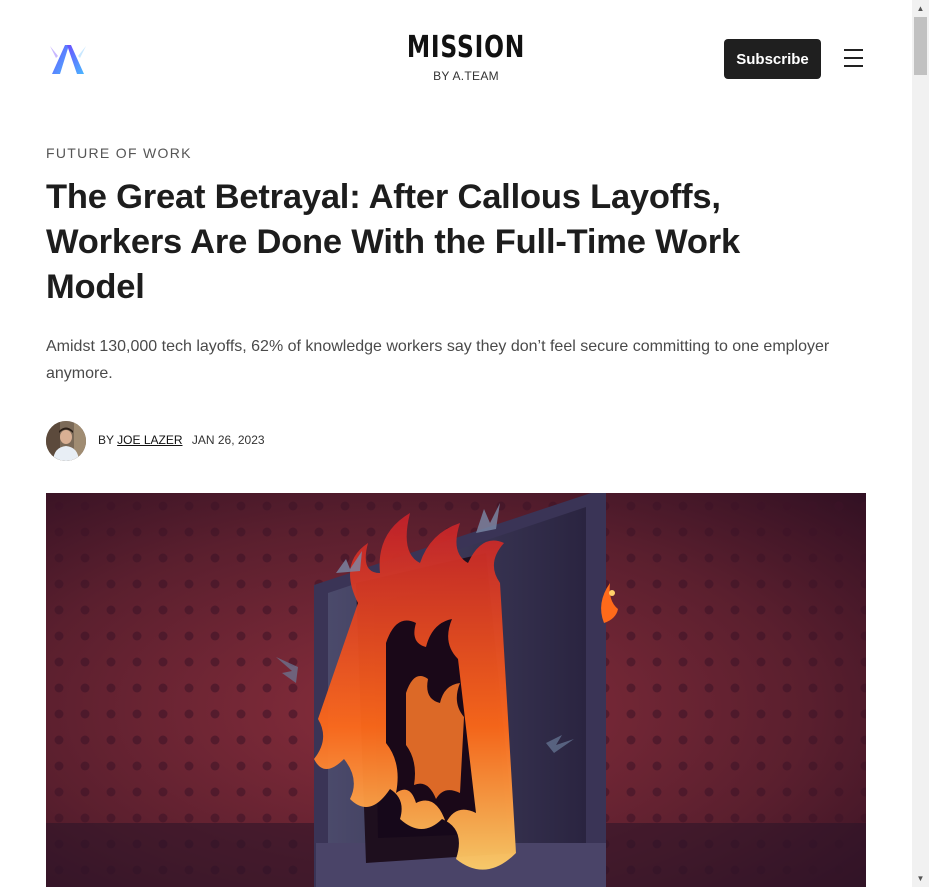 The image size is (929, 887). I want to click on scroll-up-arrow-icon: ▲, so click(920, 8).